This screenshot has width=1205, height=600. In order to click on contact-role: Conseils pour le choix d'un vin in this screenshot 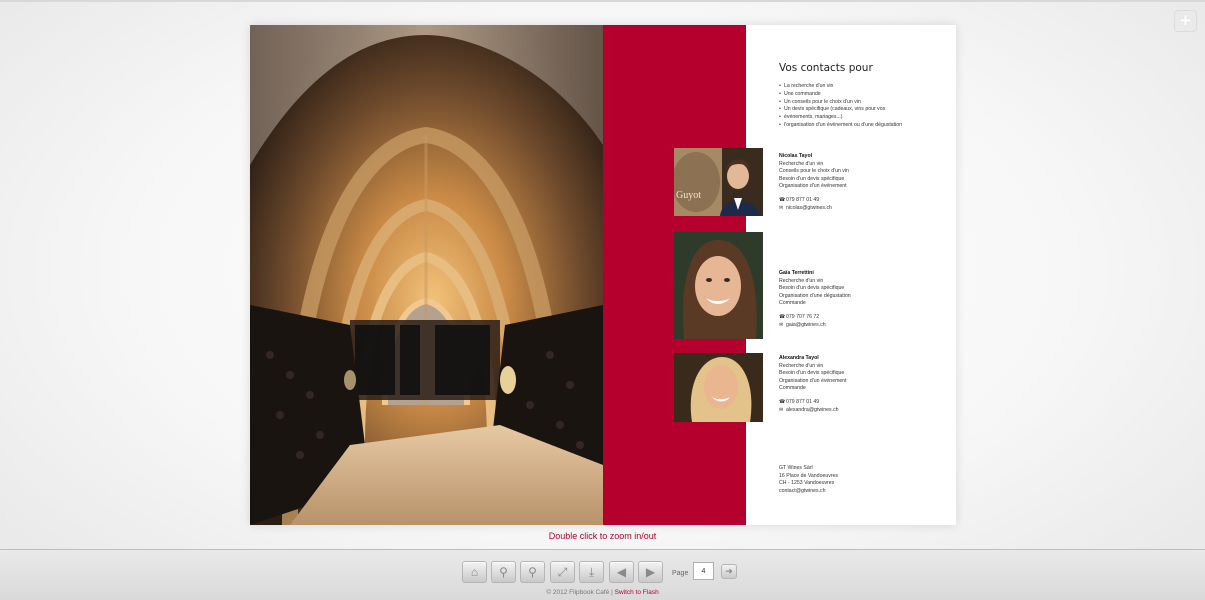, I will do `click(814, 171)`.